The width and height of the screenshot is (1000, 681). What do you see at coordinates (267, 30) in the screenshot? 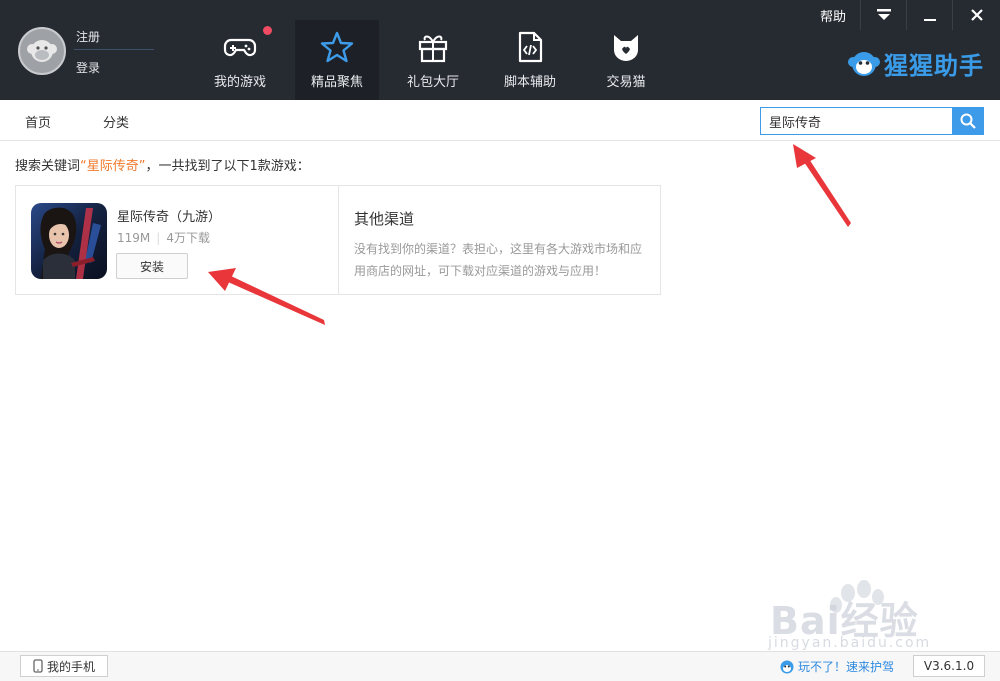
I see `notification-dot` at bounding box center [267, 30].